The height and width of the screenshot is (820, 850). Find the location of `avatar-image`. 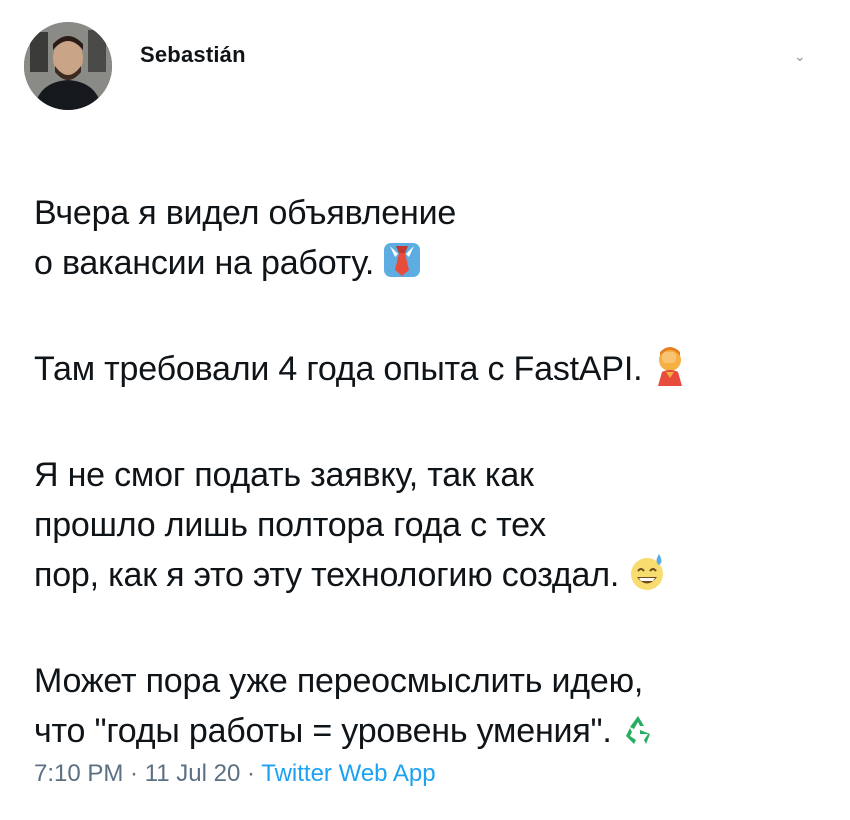

avatar-image is located at coordinates (68, 66).